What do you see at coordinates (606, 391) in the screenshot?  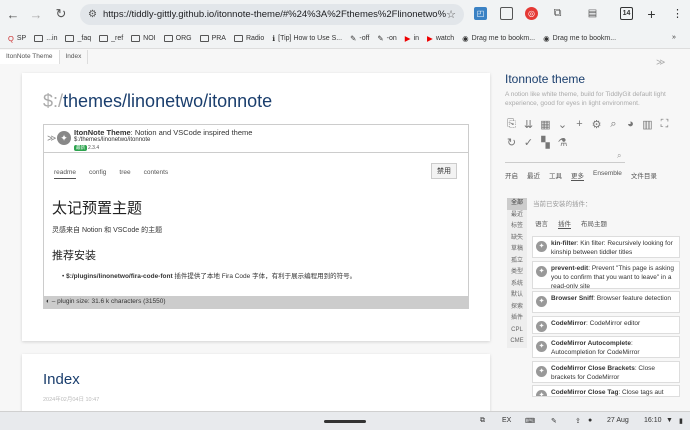 I see `list-item: ✦ CodeMirror Close Tag: Close tags aut` at bounding box center [606, 391].